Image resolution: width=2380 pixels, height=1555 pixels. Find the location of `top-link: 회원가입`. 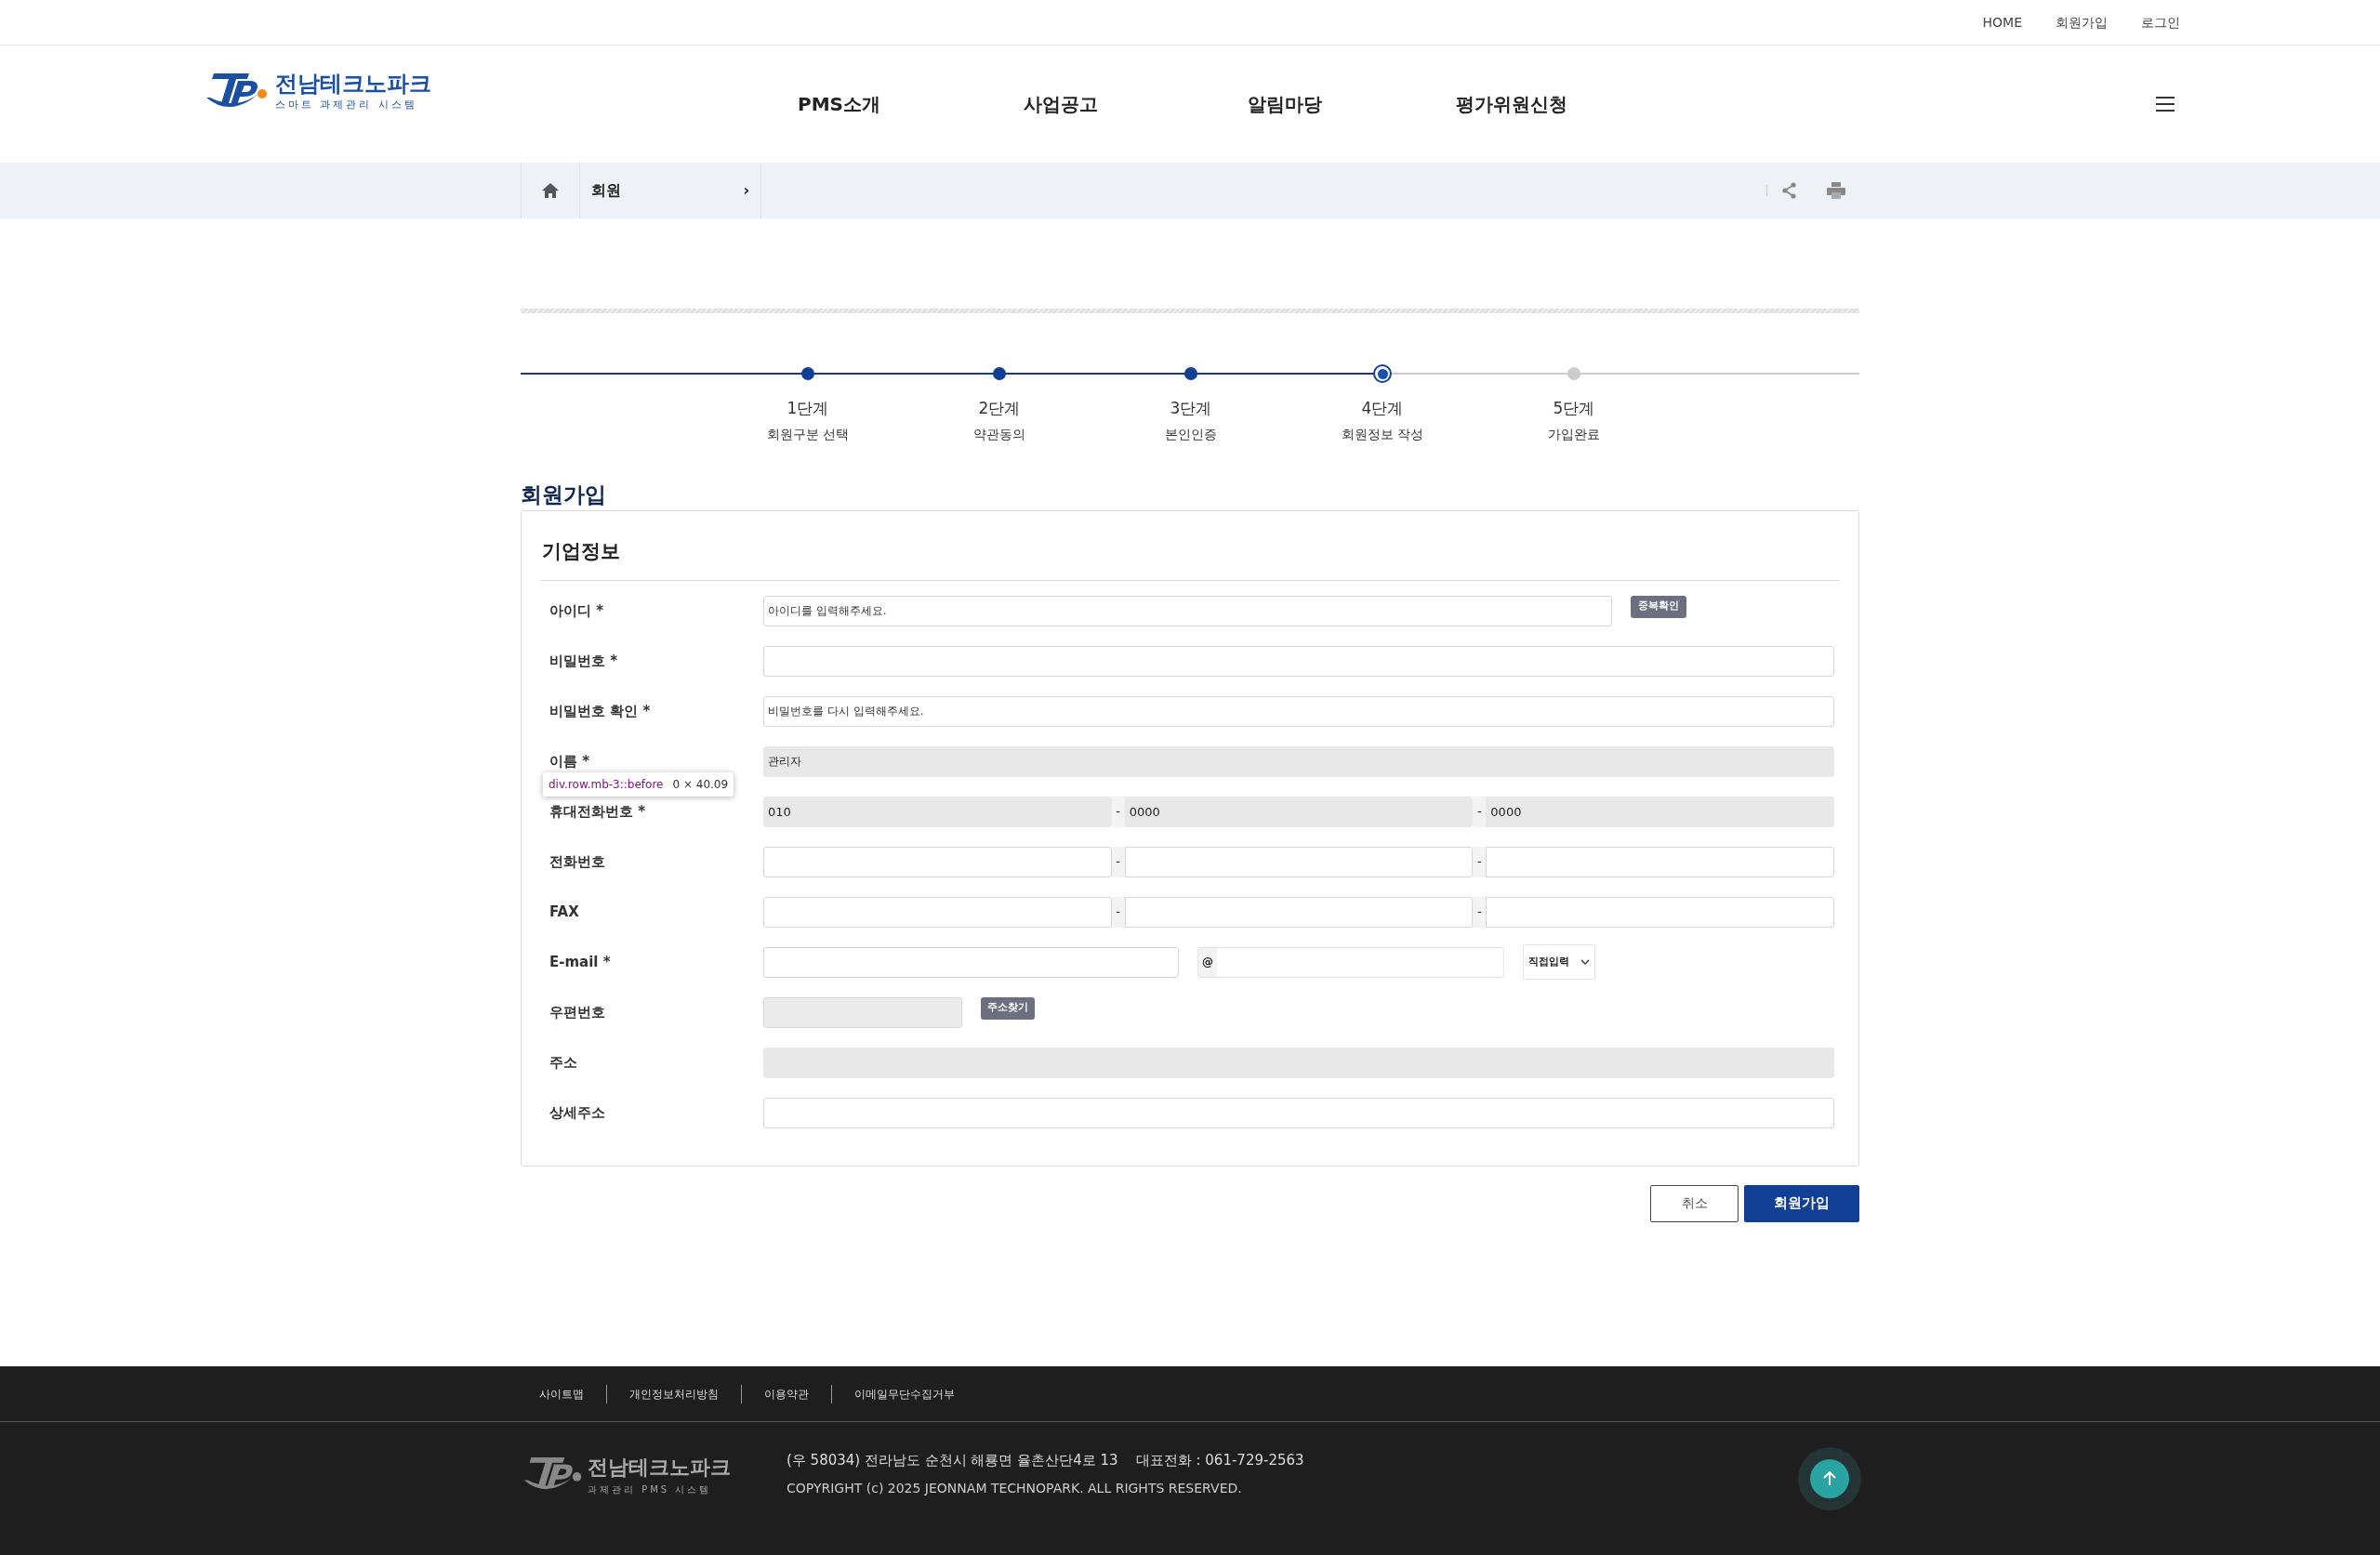

top-link: 회원가입 is located at coordinates (2082, 22).